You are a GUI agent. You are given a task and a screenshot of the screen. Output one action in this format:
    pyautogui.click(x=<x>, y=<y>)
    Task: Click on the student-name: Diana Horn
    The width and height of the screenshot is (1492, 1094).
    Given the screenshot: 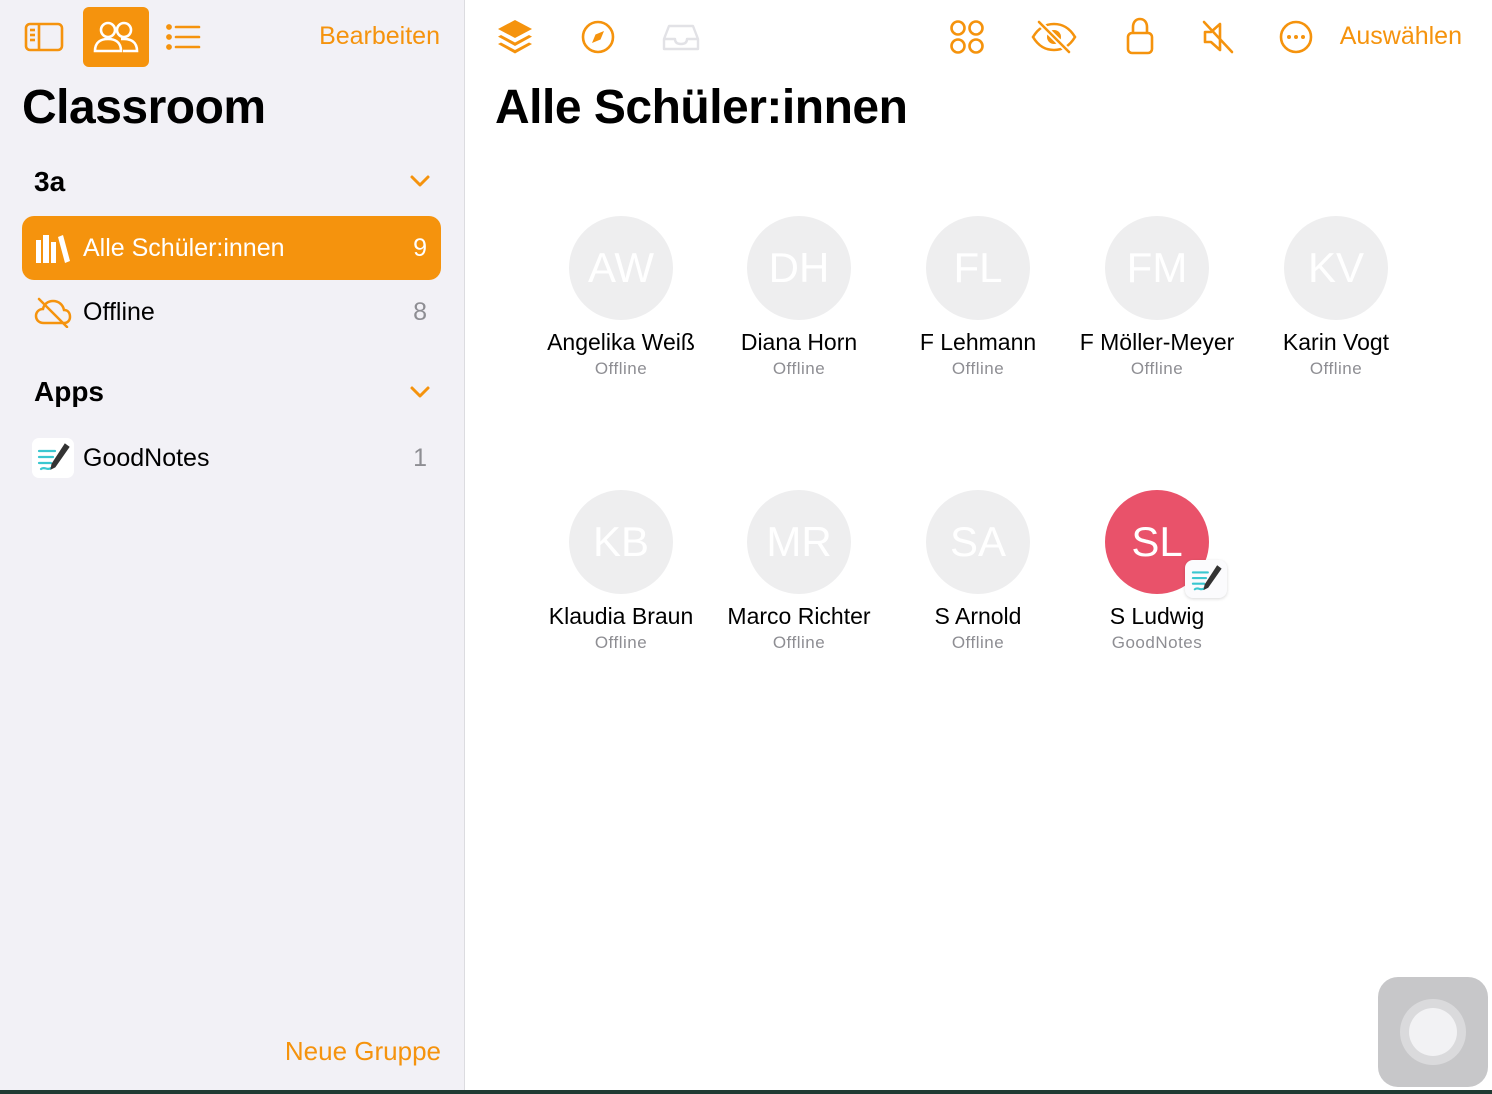 What is the action you would take?
    pyautogui.click(x=799, y=342)
    